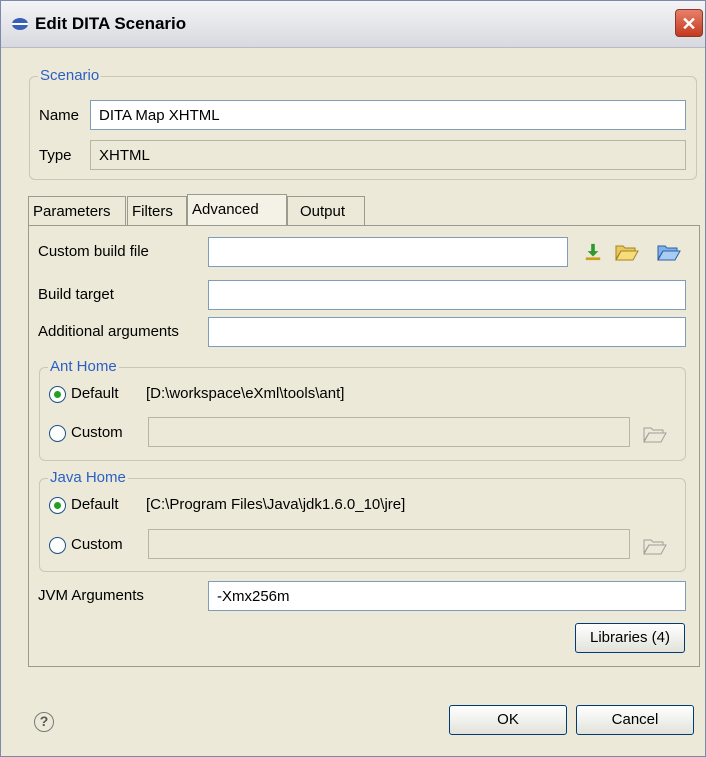 Image resolution: width=706 pixels, height=757 pixels. I want to click on tab-parameters-label: Parameters, so click(72, 211).